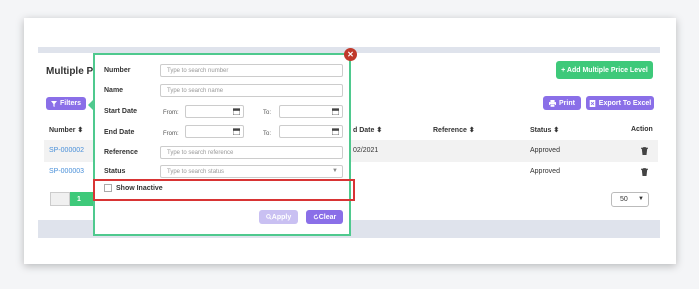 The height and width of the screenshot is (289, 699). Describe the element at coordinates (195, 90) in the screenshot. I see `name-placeholder: Type to search name` at that location.